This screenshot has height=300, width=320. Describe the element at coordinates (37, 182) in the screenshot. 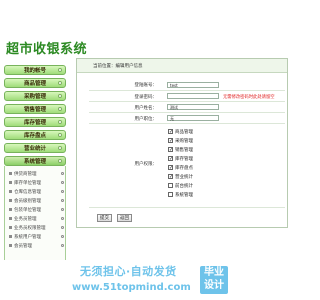

I see `submenu-item: 库存单位管理` at that location.